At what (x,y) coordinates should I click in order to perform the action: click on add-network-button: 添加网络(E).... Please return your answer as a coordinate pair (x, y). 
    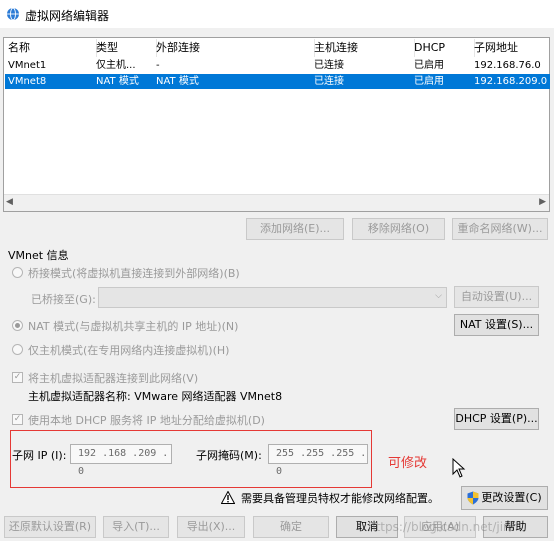
    Looking at the image, I should click on (295, 229).